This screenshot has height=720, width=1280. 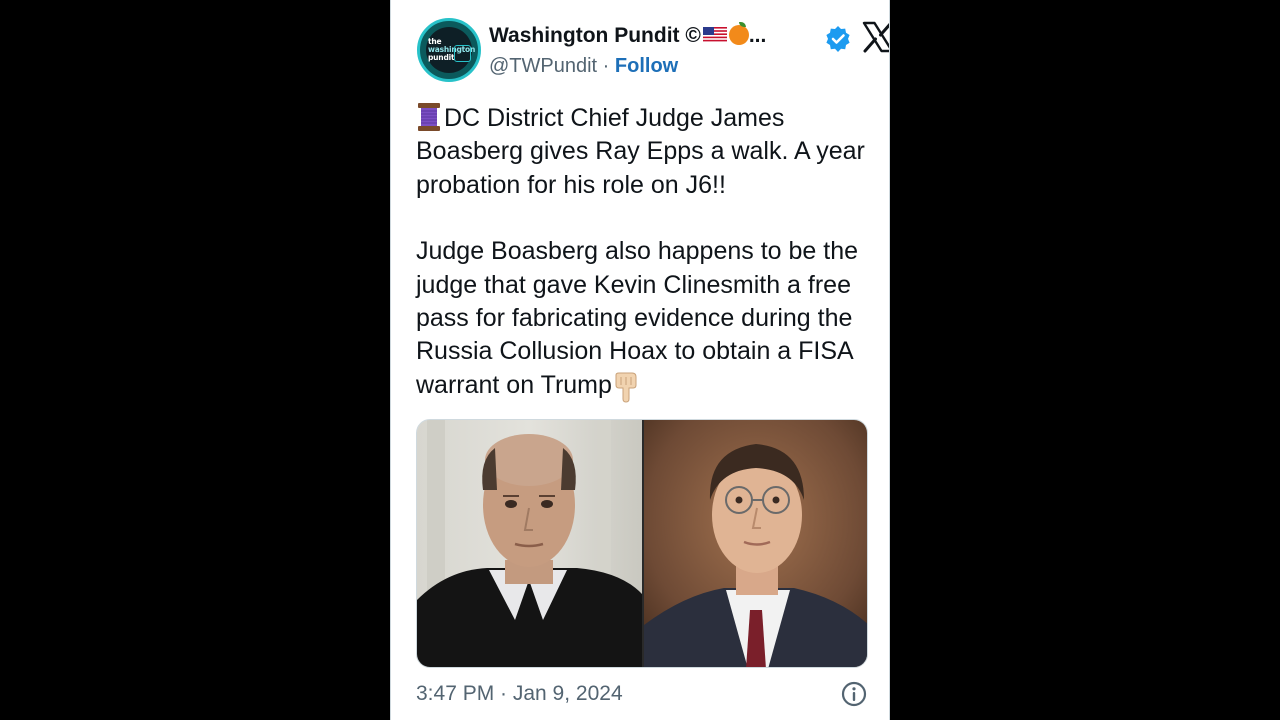 I want to click on author-display-name: Washington Pundit ©, so click(x=595, y=35).